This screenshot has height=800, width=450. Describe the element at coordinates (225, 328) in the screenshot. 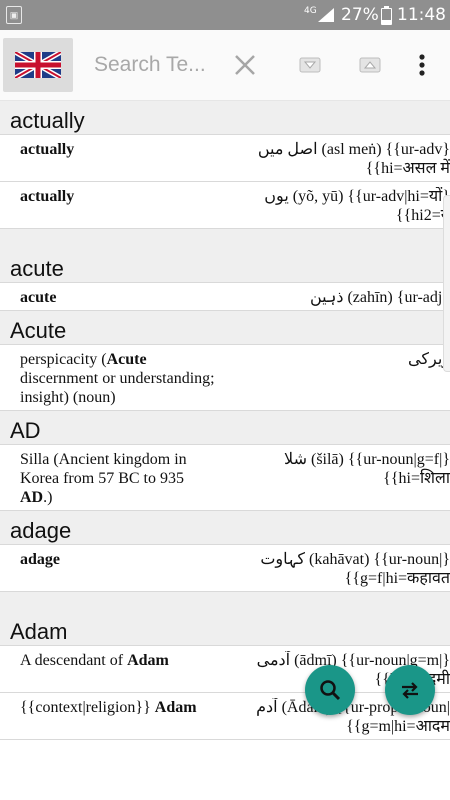

I see `section-header: Acute` at that location.